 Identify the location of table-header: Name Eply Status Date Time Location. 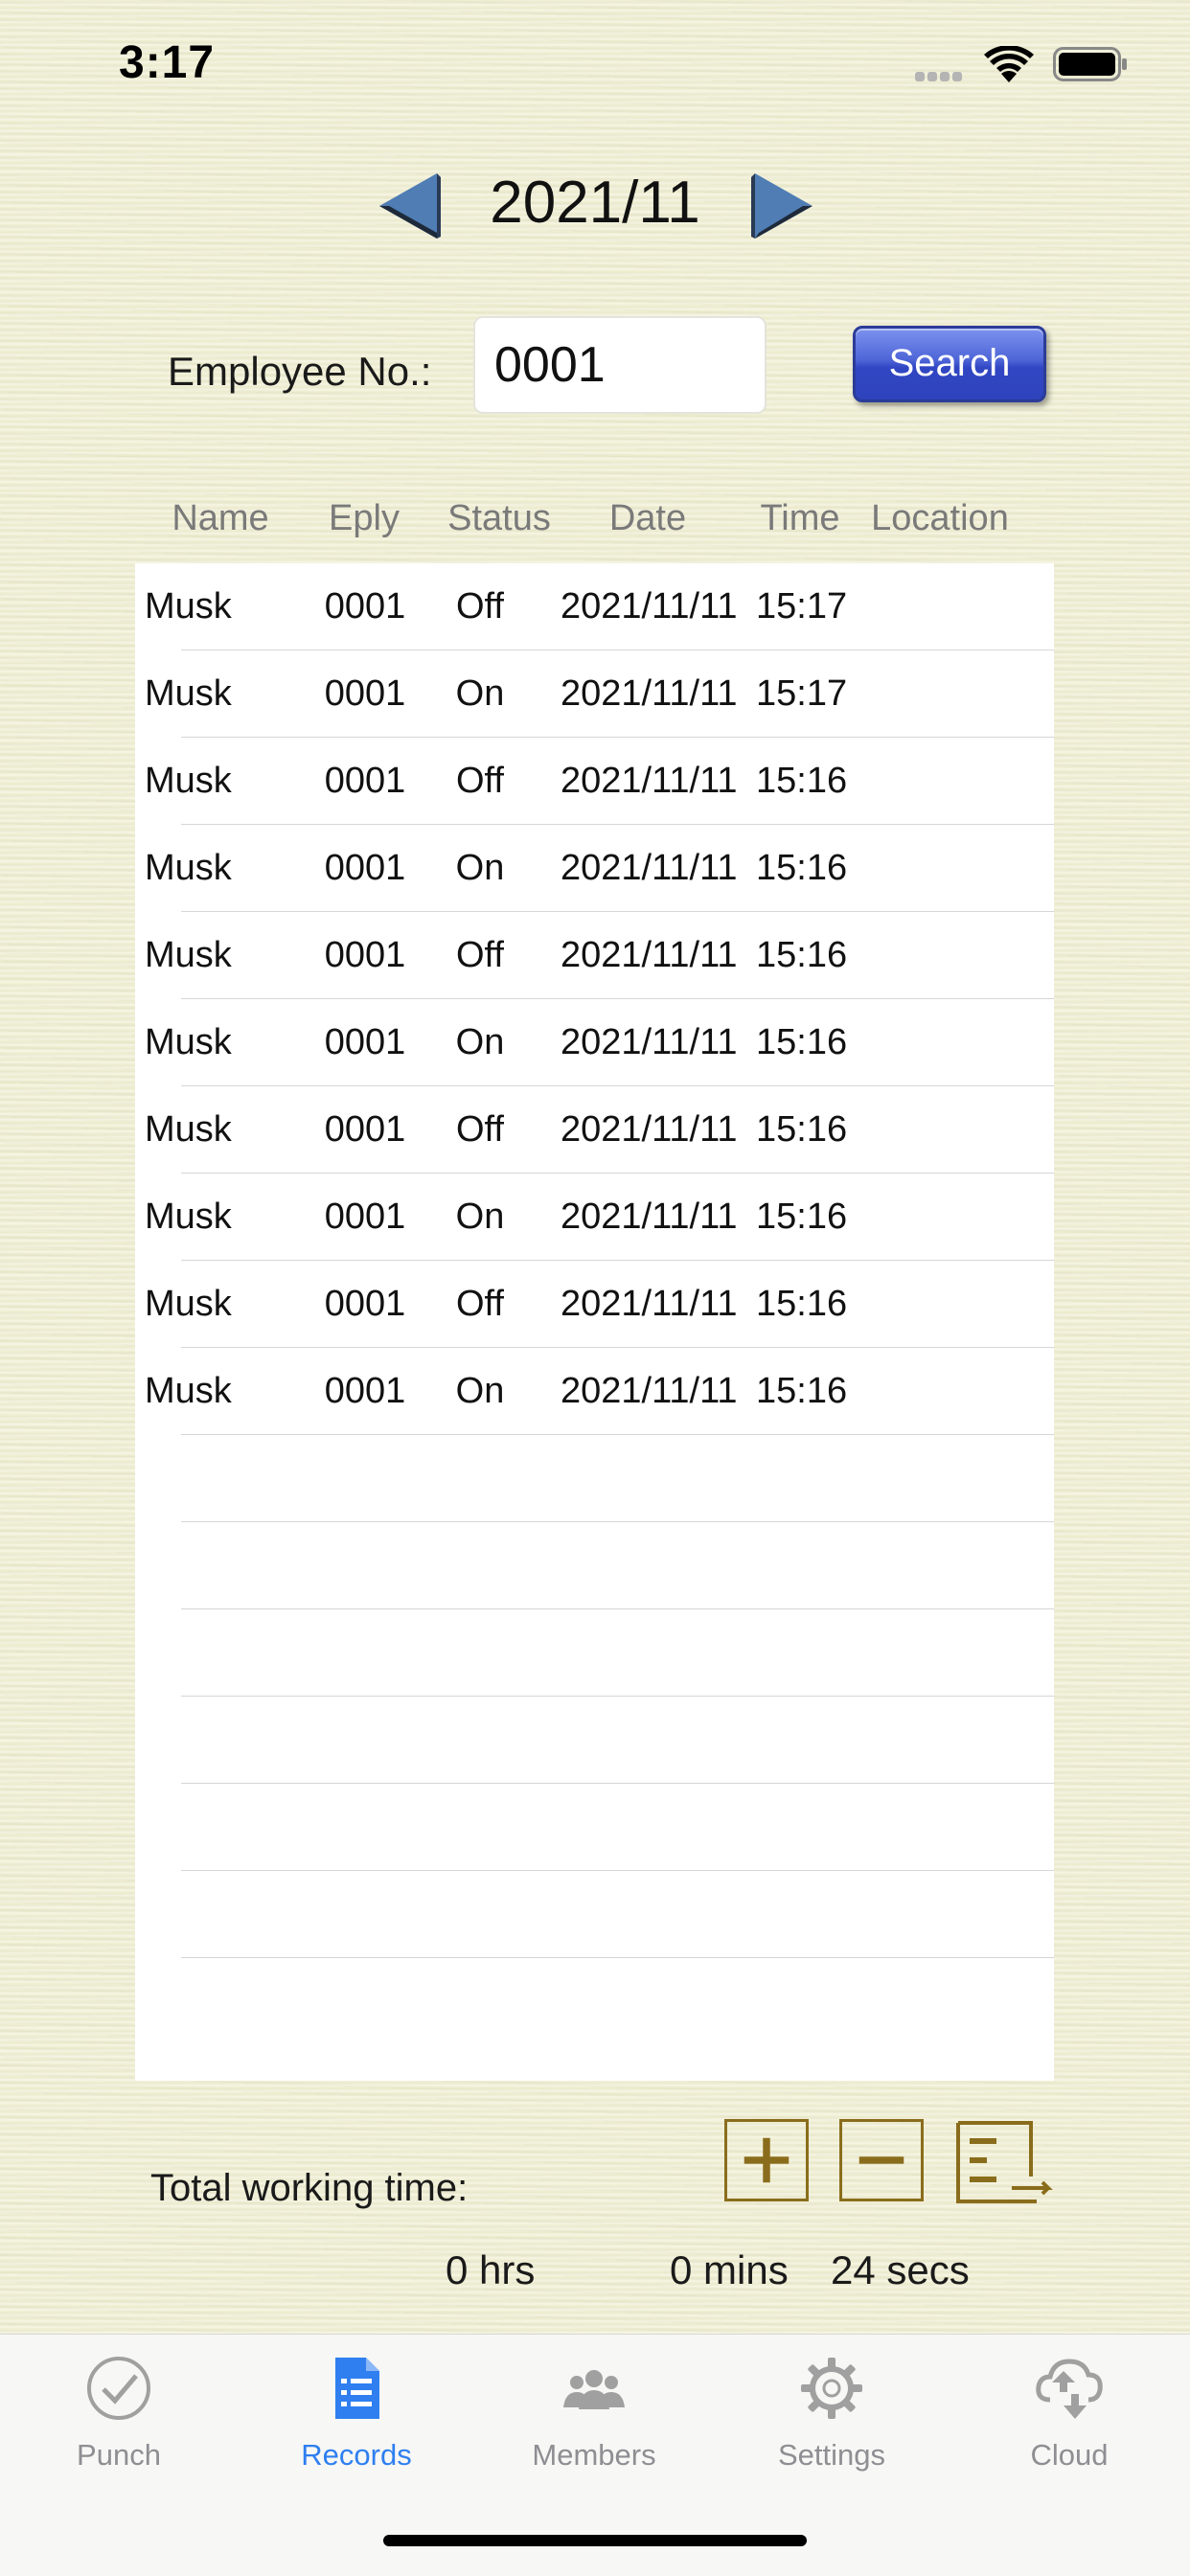
(595, 522).